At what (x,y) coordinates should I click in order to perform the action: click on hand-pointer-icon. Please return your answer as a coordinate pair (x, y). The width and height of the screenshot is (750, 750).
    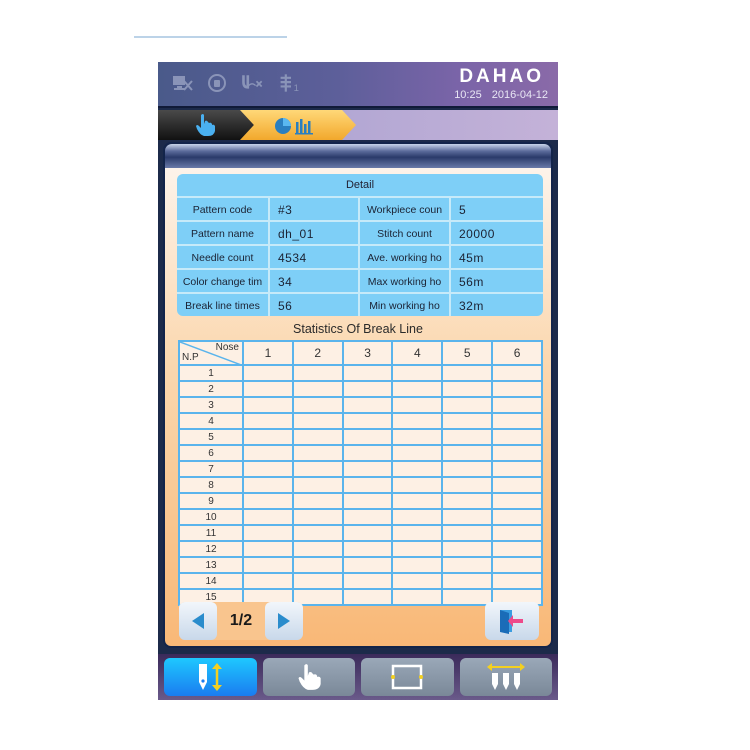
    Looking at the image, I should click on (205, 126).